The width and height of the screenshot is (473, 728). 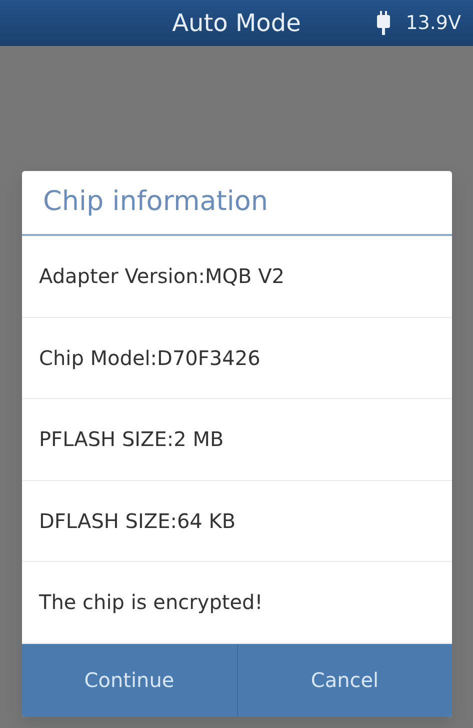 I want to click on dialog-button: Cancel, so click(x=344, y=680).